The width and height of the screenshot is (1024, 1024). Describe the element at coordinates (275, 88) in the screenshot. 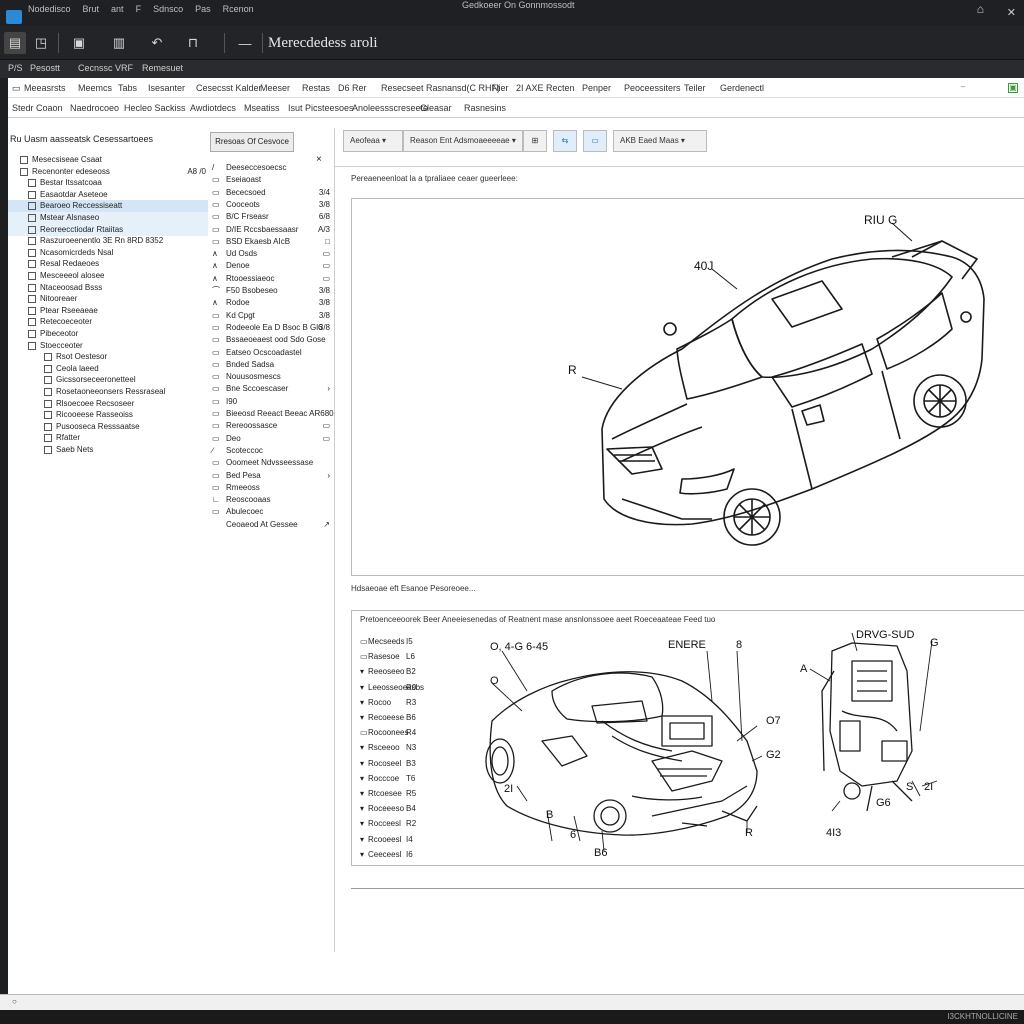

I see `ribbon-item: Meeser` at that location.